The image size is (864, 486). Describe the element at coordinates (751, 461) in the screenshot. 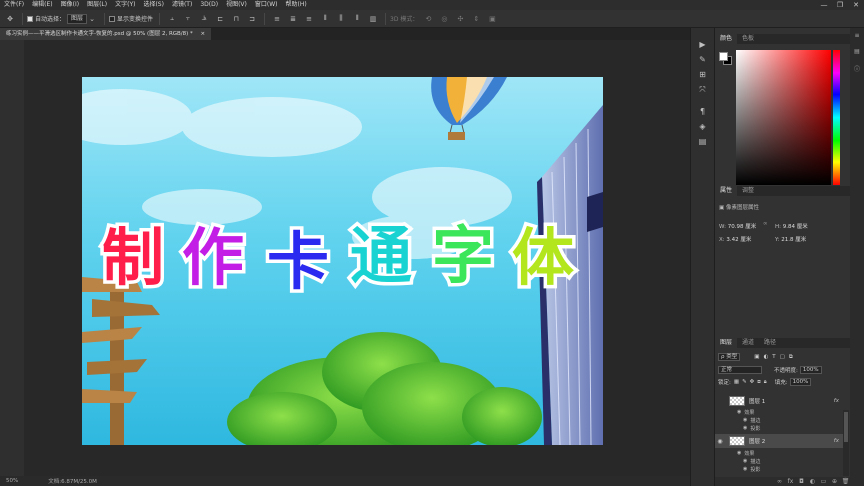

I see `effect-row: ◉ 描边` at that location.